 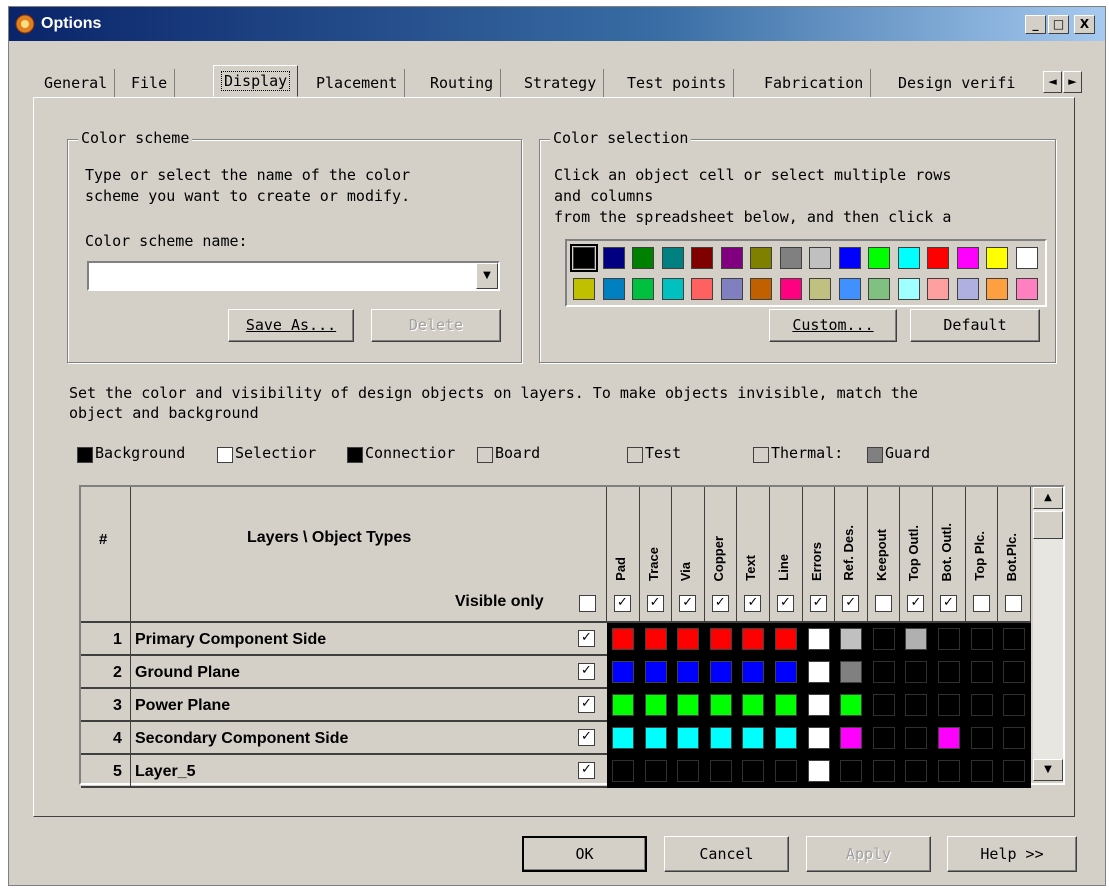 What do you see at coordinates (344, 672) in the screenshot?
I see `table-row: 2 Ground Plane ✓` at bounding box center [344, 672].